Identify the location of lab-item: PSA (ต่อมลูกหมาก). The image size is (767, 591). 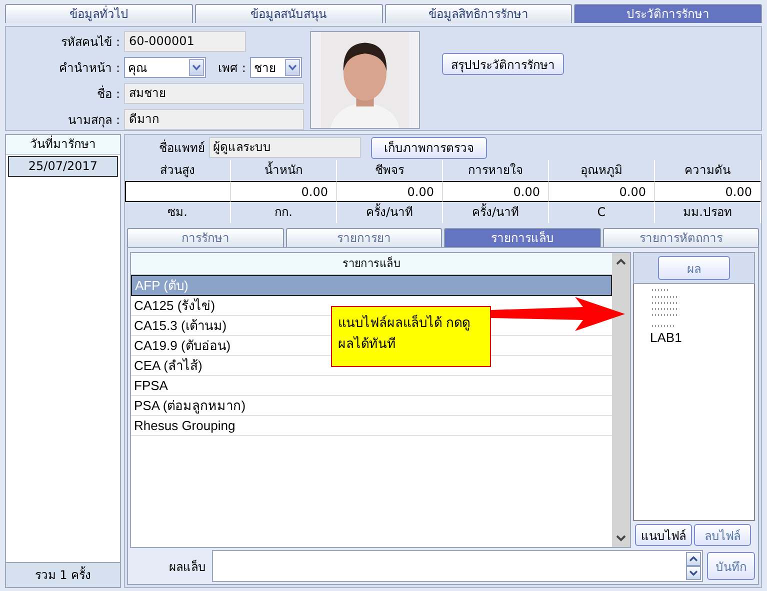
(190, 405).